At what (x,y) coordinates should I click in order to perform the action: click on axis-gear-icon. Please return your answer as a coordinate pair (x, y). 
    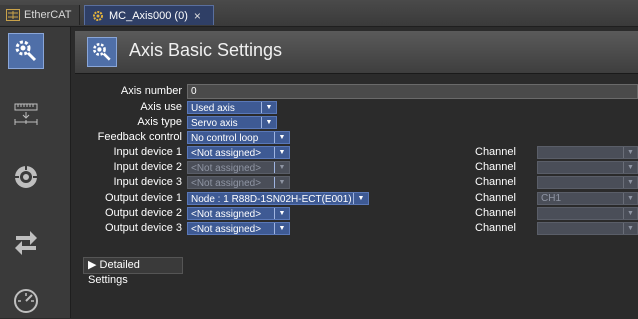
    Looking at the image, I should click on (98, 15).